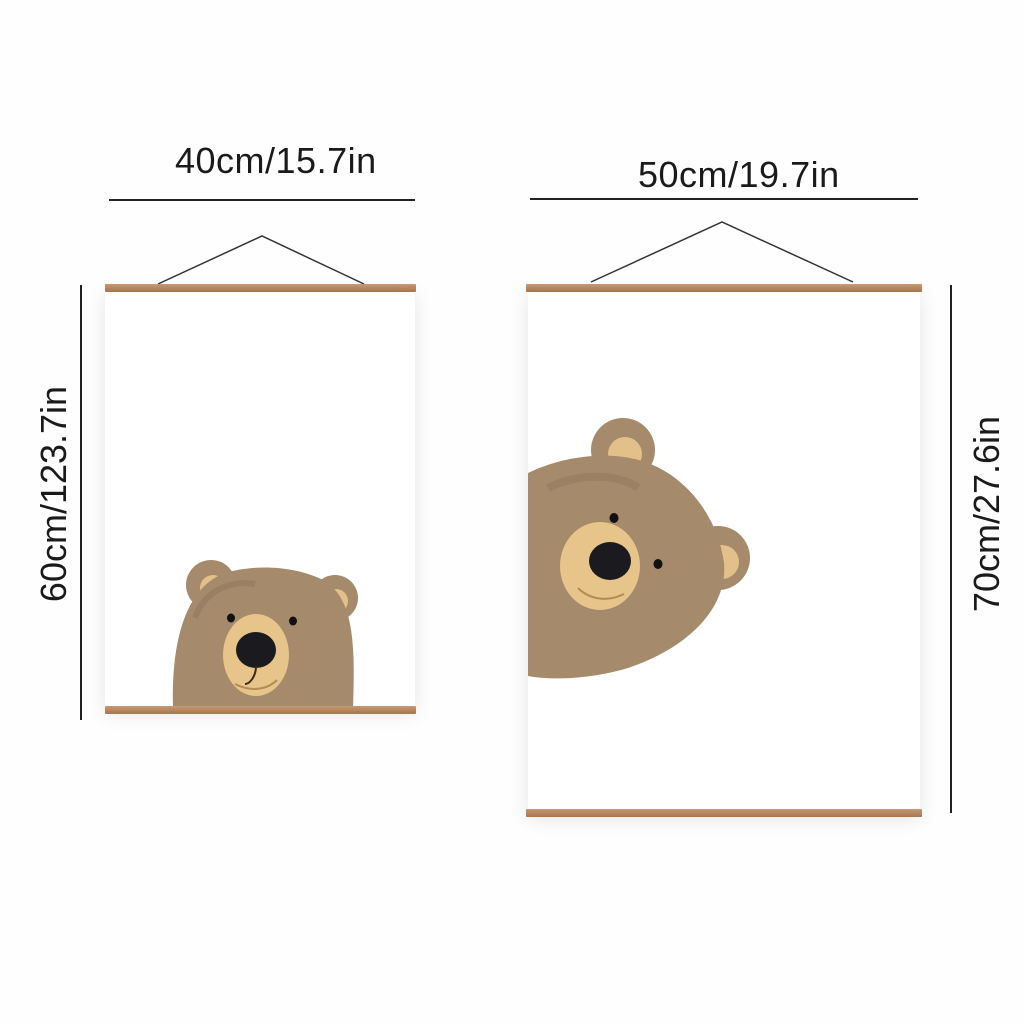 The image size is (1024, 1024). I want to click on poster-1-bottom-rail, so click(260, 710).